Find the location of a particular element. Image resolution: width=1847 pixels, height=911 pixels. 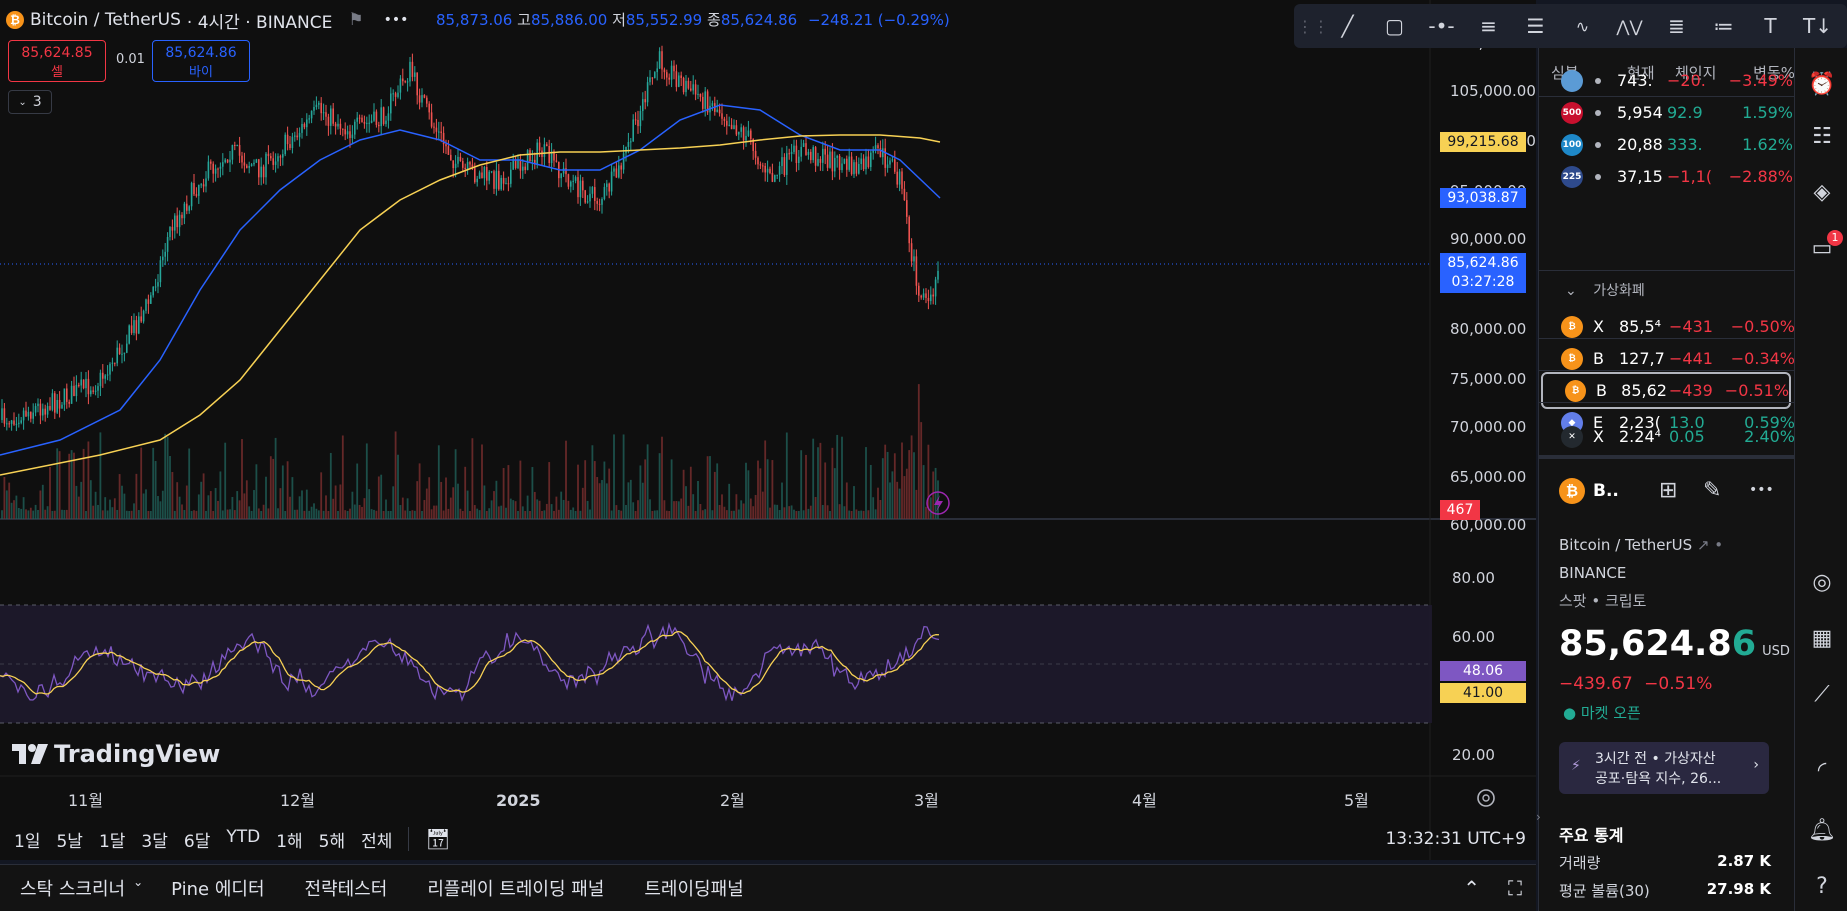

range-button: 전체 is located at coordinates (376, 839).